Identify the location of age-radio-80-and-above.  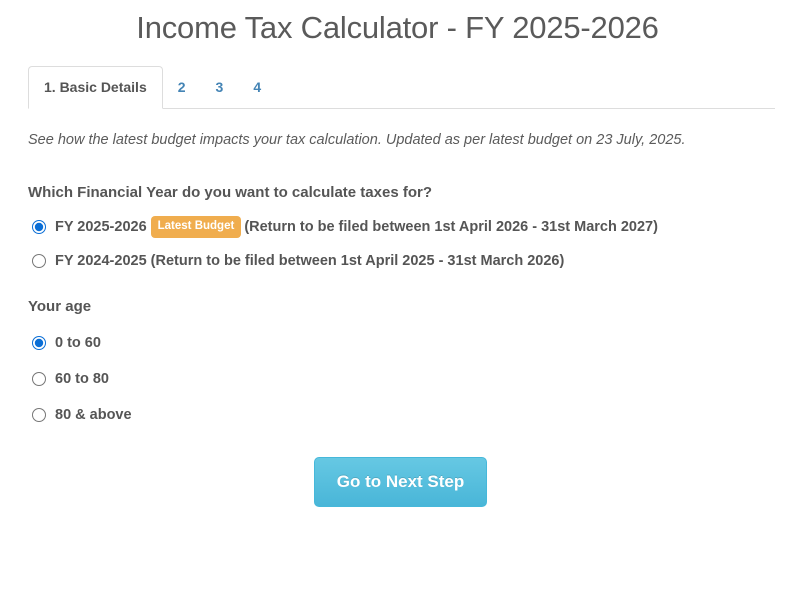
(39, 414).